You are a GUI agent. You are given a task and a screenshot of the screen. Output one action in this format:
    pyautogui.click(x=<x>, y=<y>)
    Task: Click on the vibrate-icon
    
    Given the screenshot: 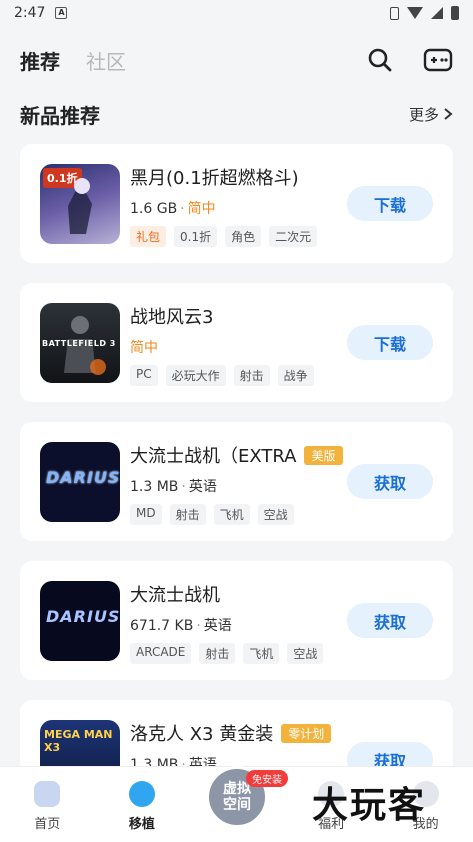 What is the action you would take?
    pyautogui.click(x=394, y=13)
    